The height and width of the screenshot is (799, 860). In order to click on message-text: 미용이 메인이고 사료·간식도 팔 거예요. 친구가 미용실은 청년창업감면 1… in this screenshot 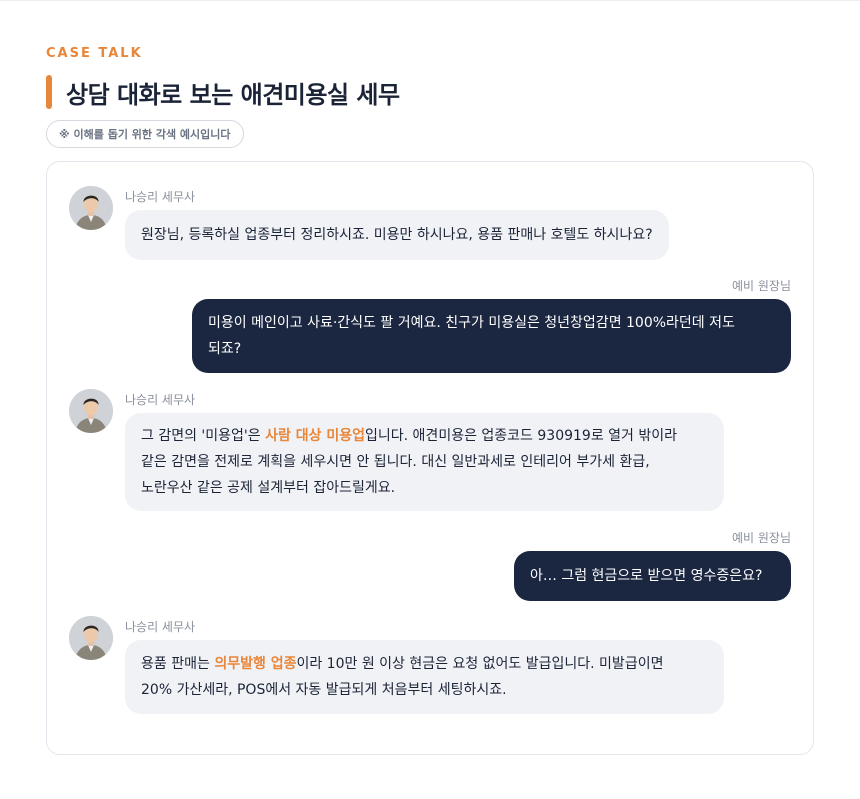, I will do `click(471, 323)`.